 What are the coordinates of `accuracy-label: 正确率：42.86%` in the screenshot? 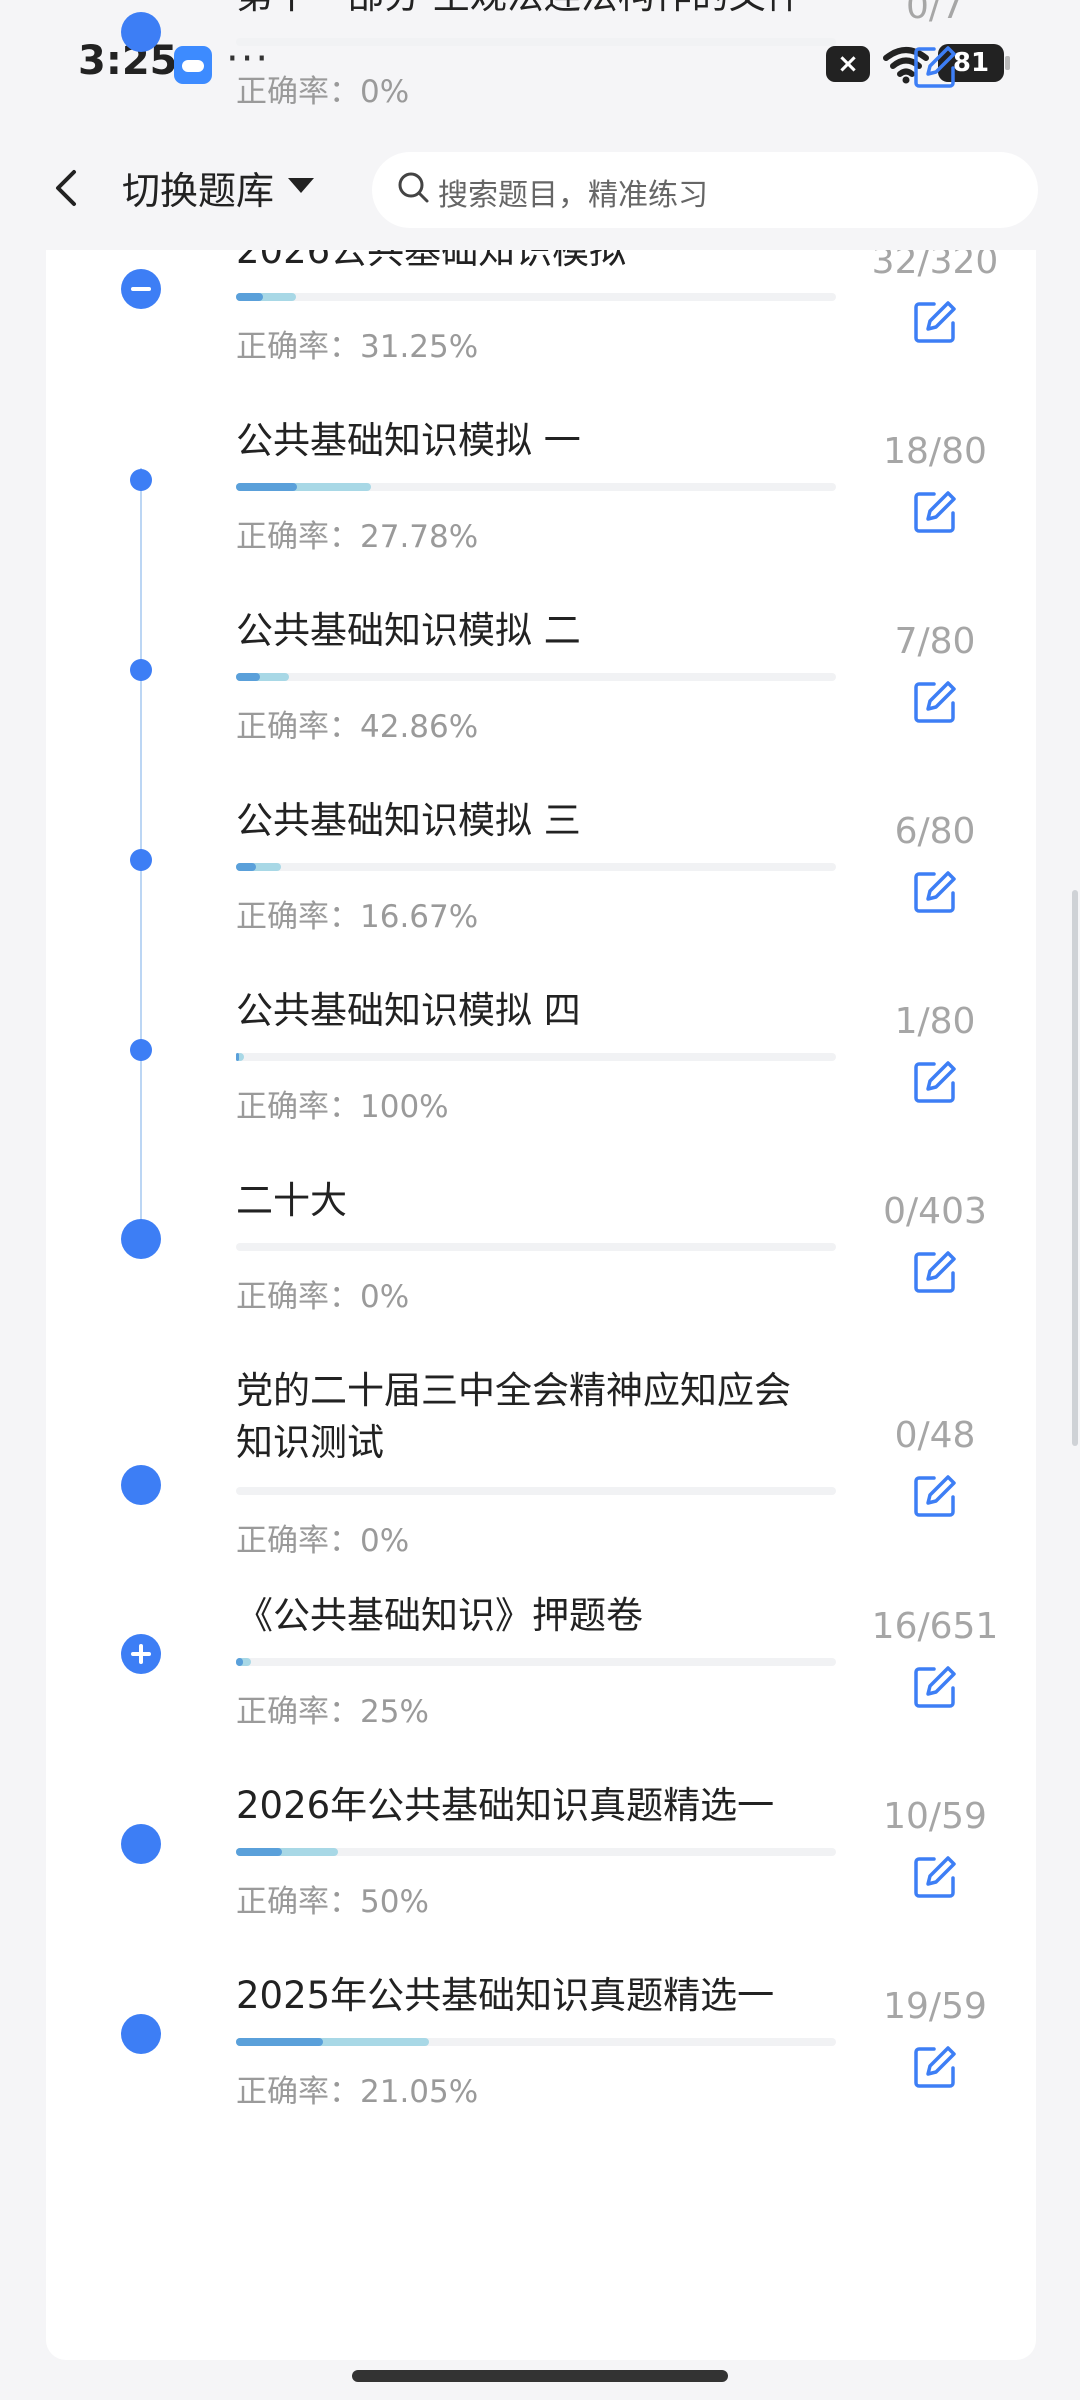 It's located at (357, 727).